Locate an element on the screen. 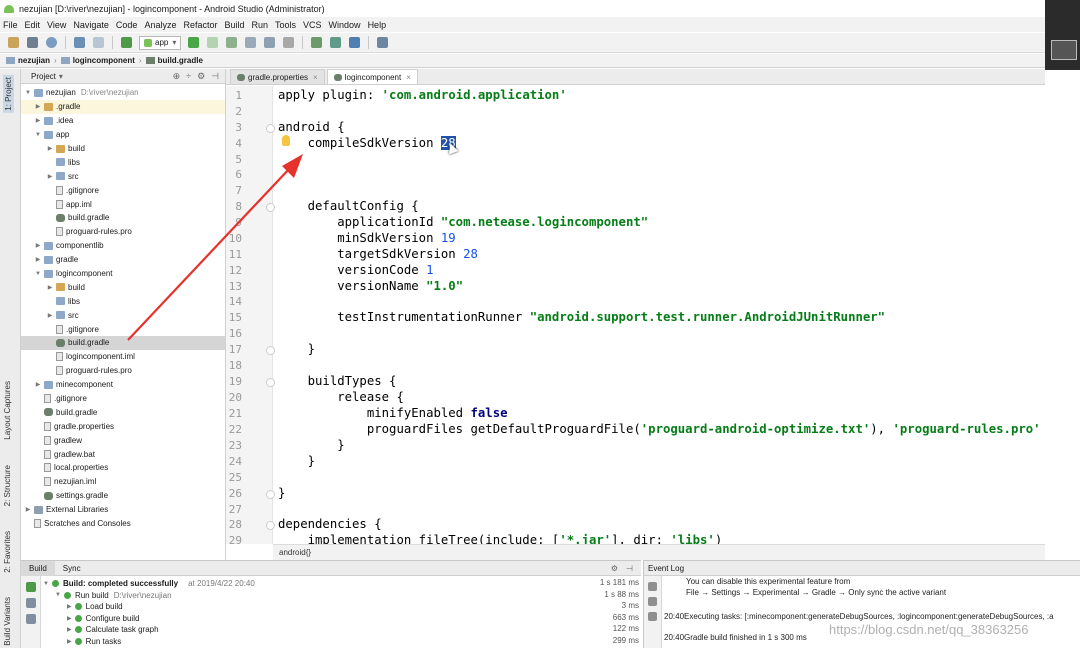 The image size is (1080, 648). menu-window: Window is located at coordinates (345, 25).